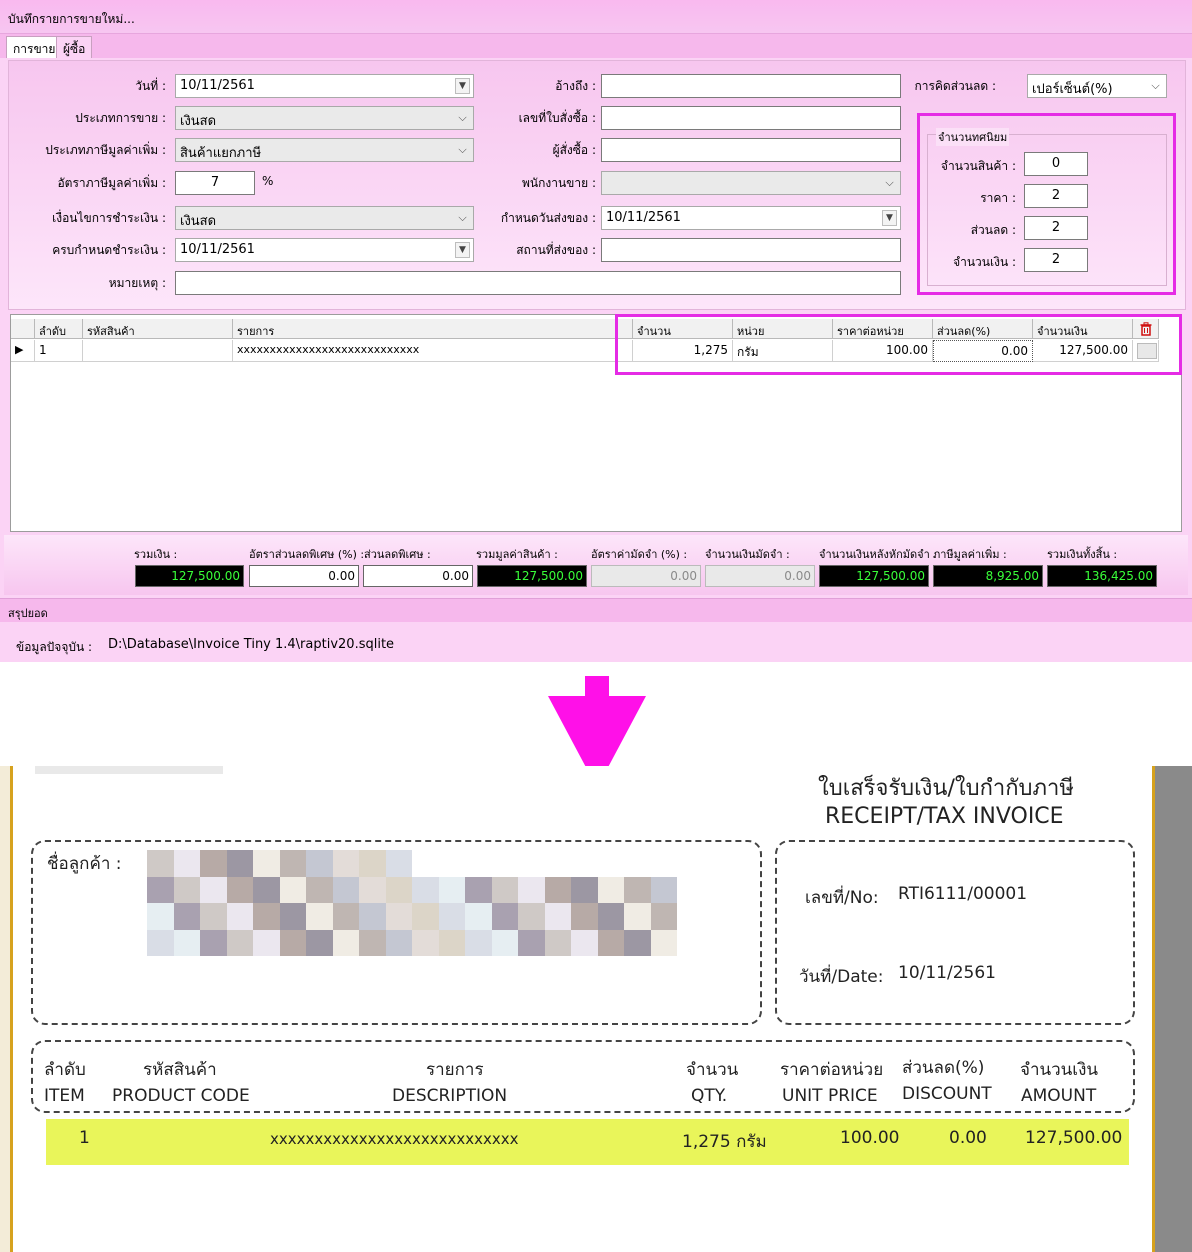 The image size is (1192, 1252). What do you see at coordinates (1173, 1009) in the screenshot?
I see `viewer-background` at bounding box center [1173, 1009].